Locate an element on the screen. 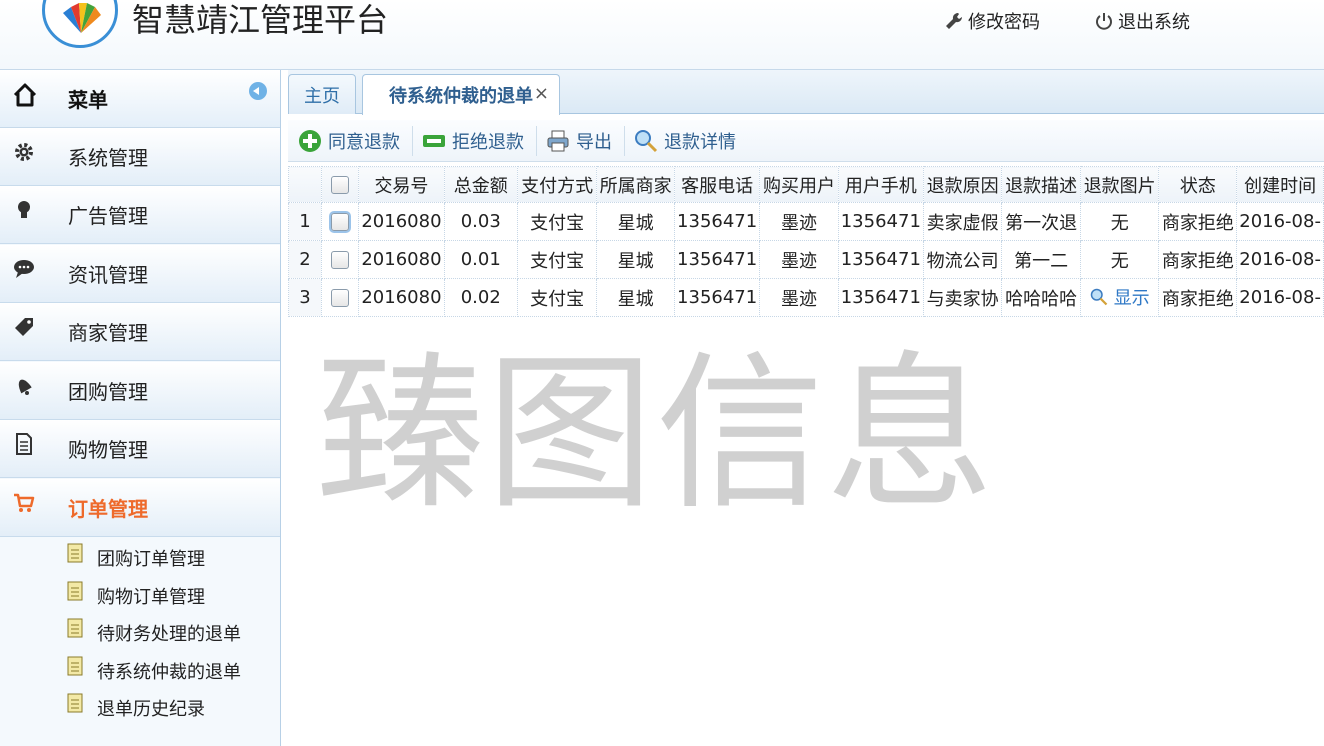 The height and width of the screenshot is (746, 1324). description-cell: 哈哈哈哈 is located at coordinates (1041, 297).